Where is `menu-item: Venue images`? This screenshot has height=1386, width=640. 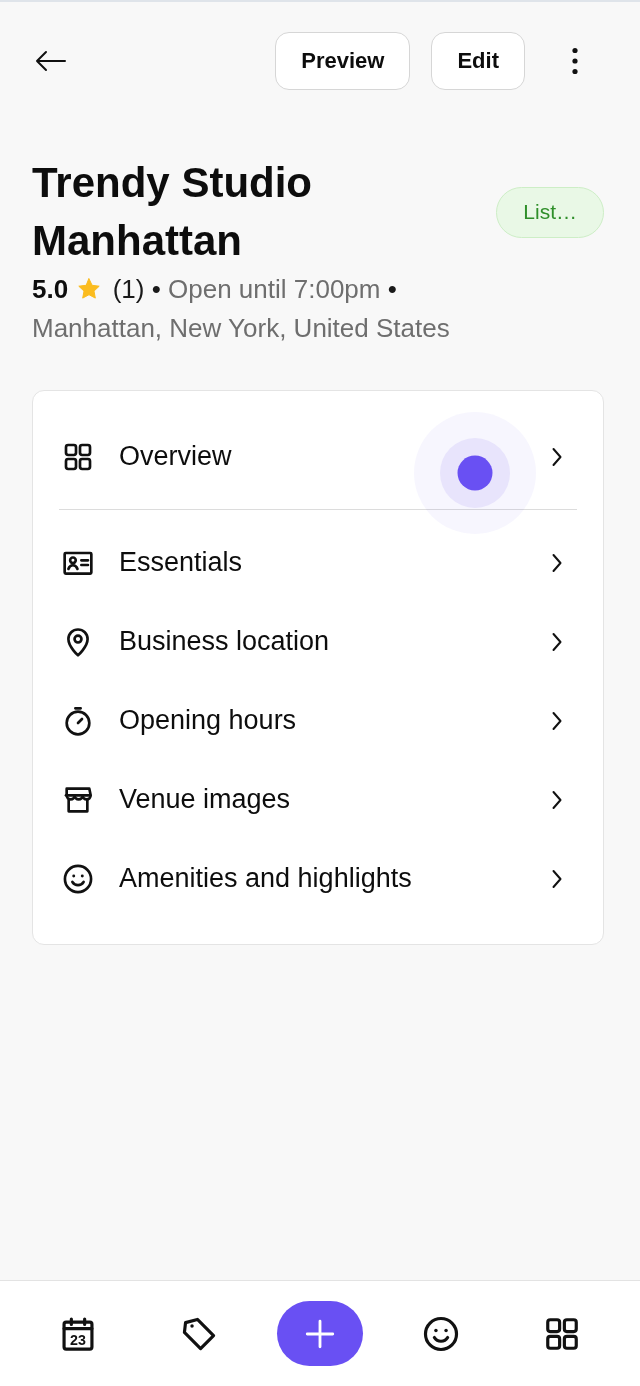 menu-item: Venue images is located at coordinates (318, 799).